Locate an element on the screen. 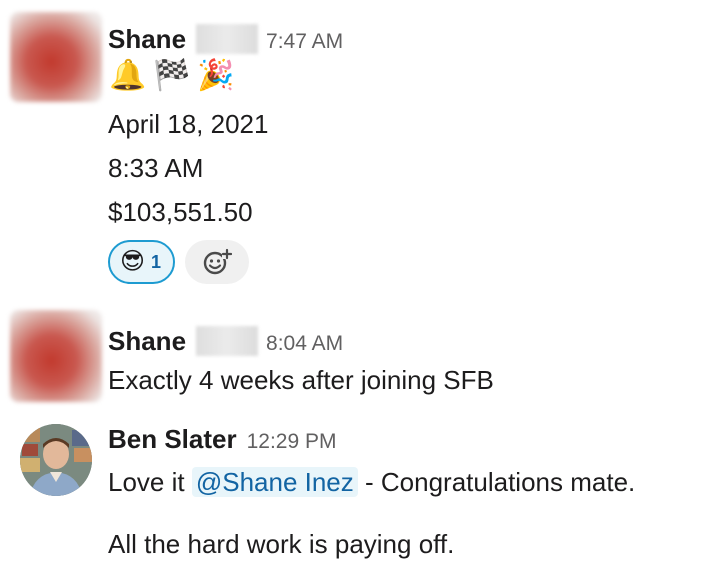 This screenshot has width=710, height=586. emoji-sequence: 🔔 🏁 🎉 is located at coordinates (172, 76).